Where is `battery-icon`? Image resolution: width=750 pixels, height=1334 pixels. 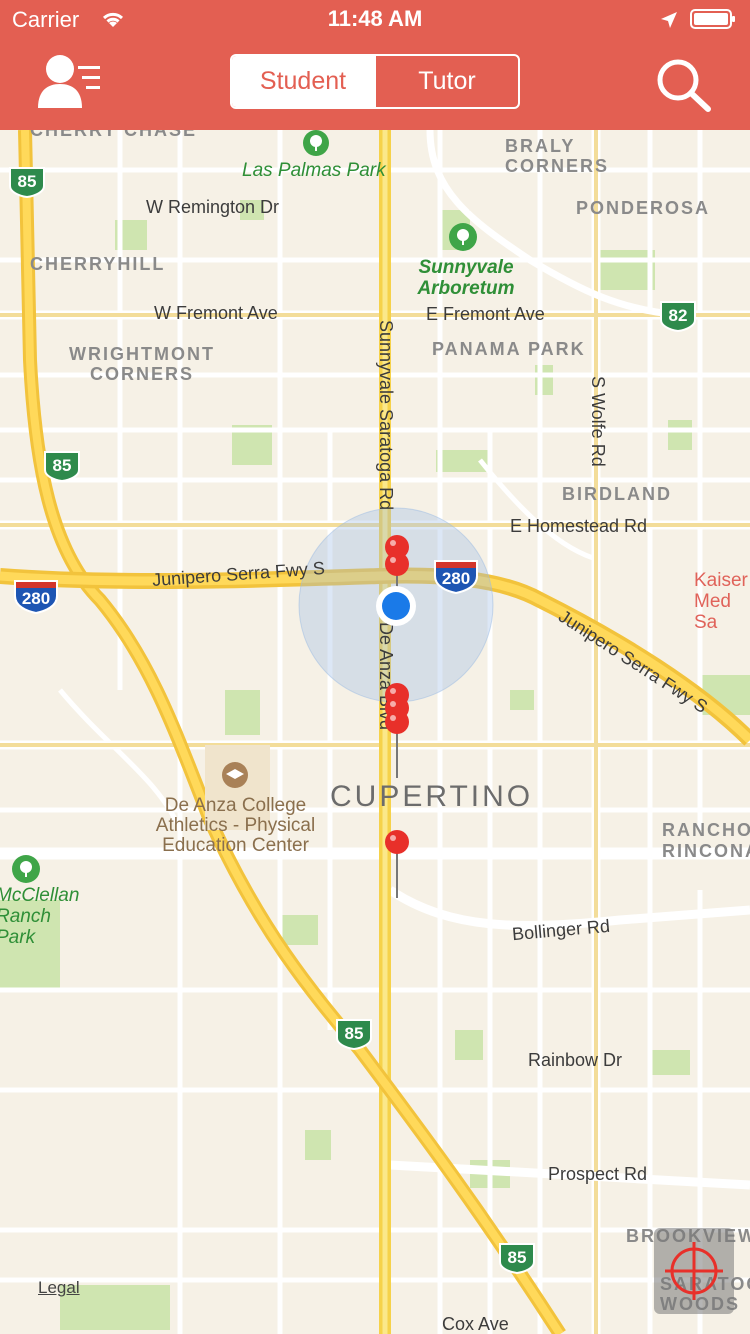 battery-icon is located at coordinates (712, 19).